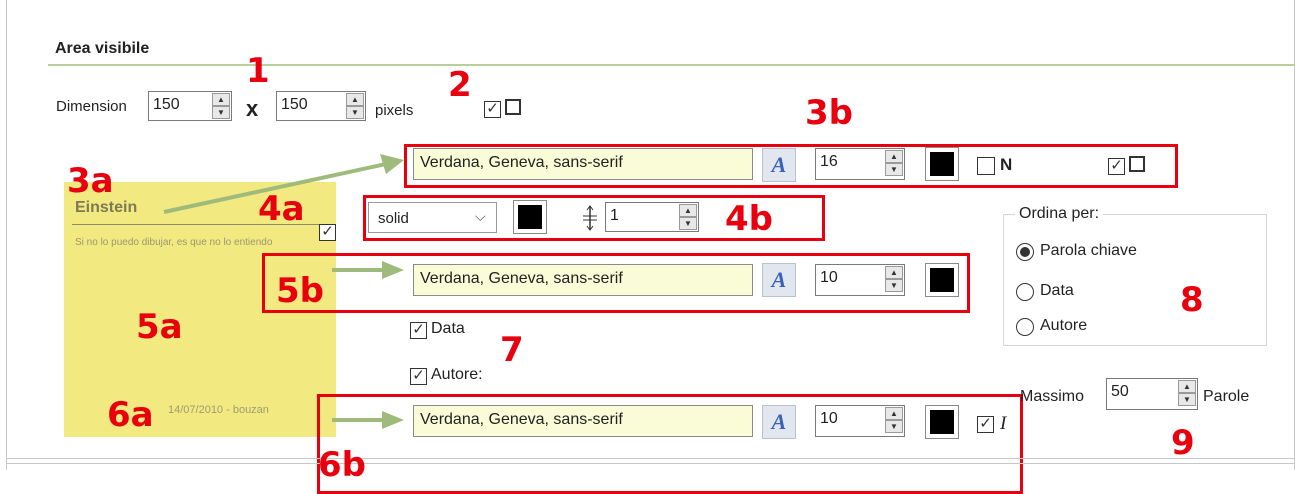 This screenshot has height=494, width=1299. Describe the element at coordinates (985, 424) in the screenshot. I see `meta-italic-checkbox: ✓` at that location.